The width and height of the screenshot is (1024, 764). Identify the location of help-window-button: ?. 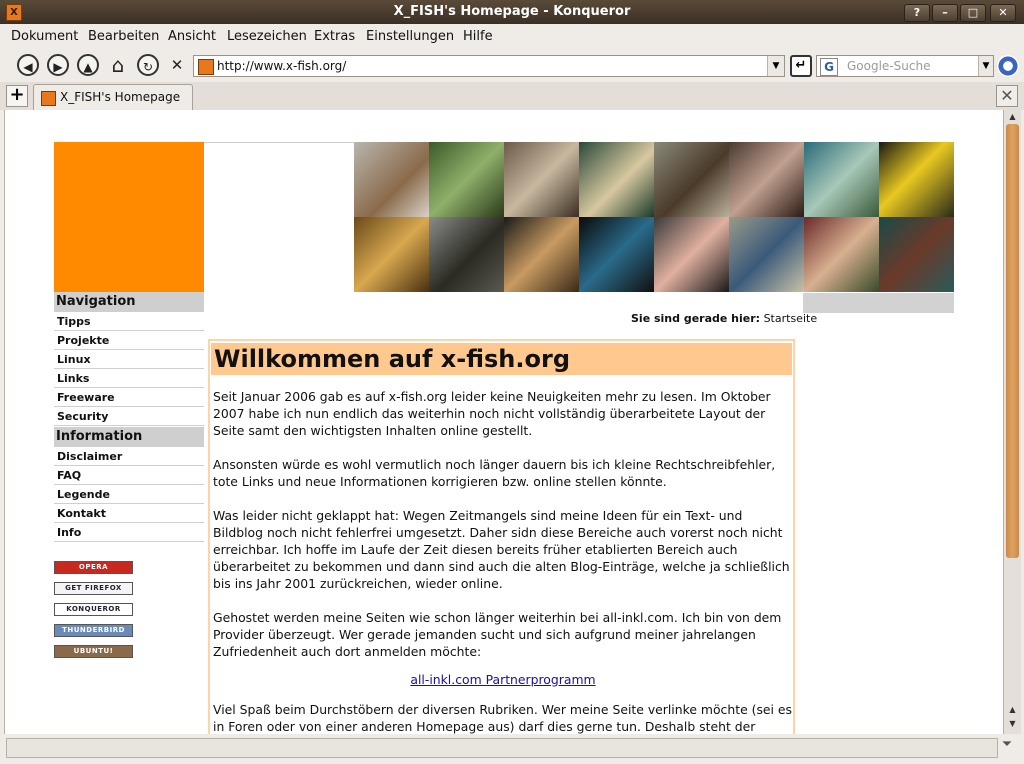
(917, 13).